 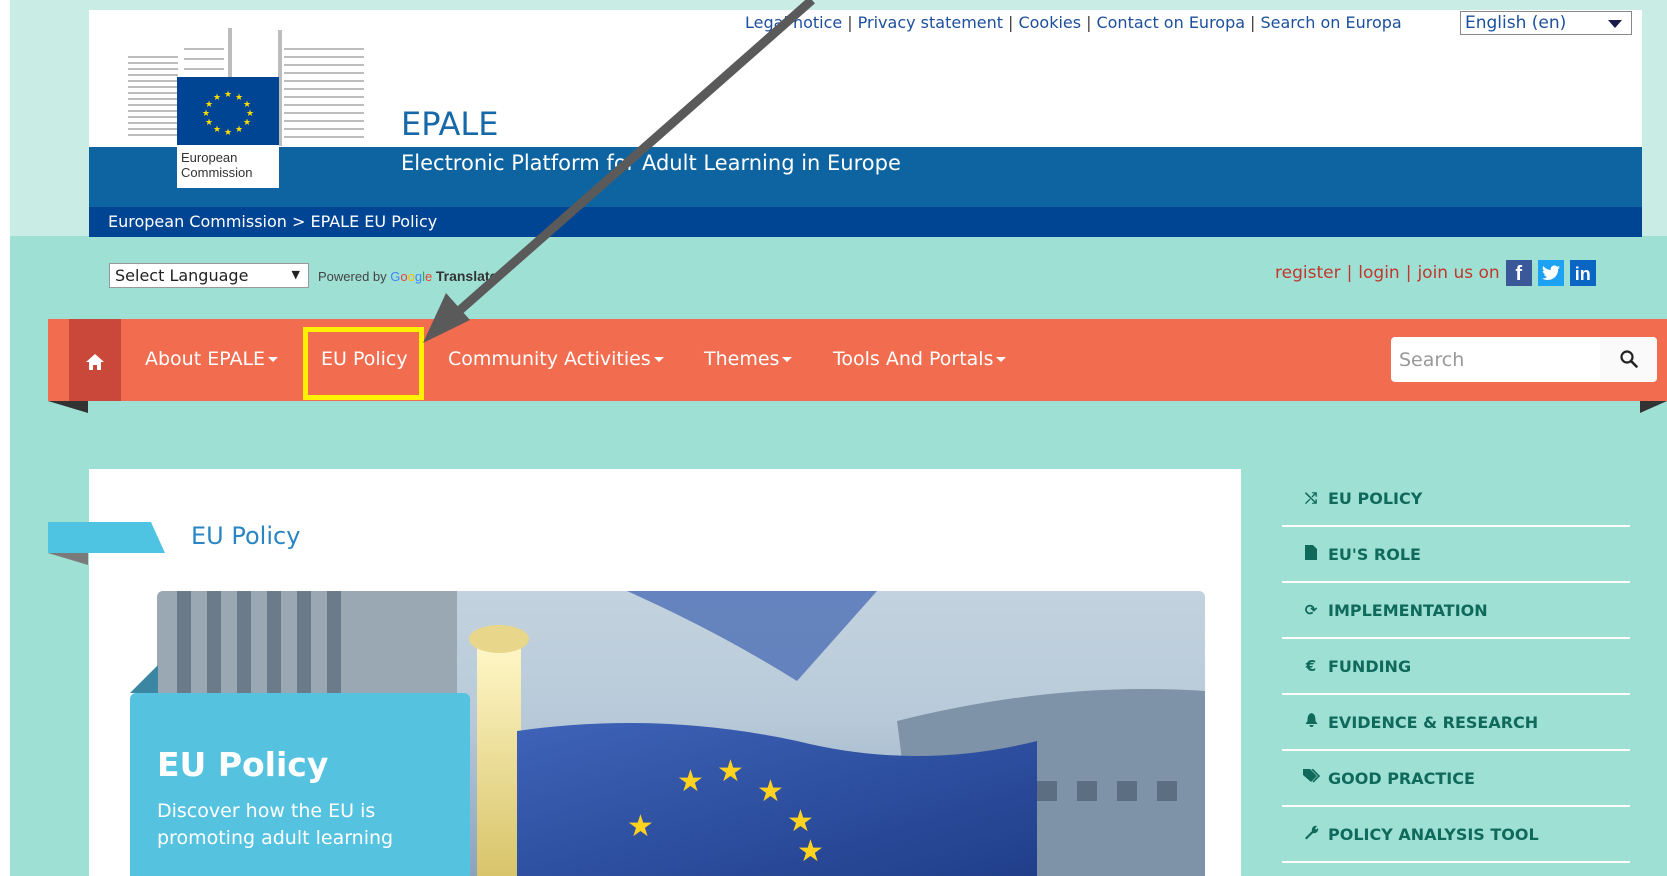 What do you see at coordinates (913, 359) in the screenshot?
I see `nav-label: Tools And Portals` at bounding box center [913, 359].